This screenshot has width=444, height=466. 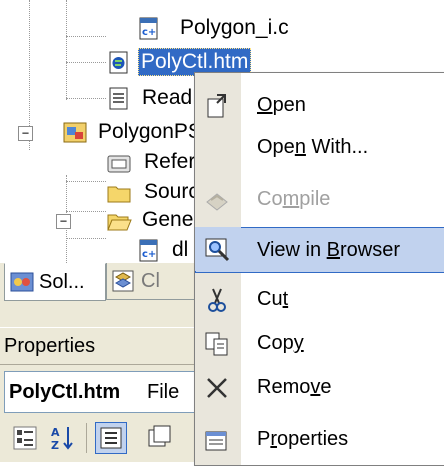 I want to click on tree-item-label: Refer, so click(x=170, y=161).